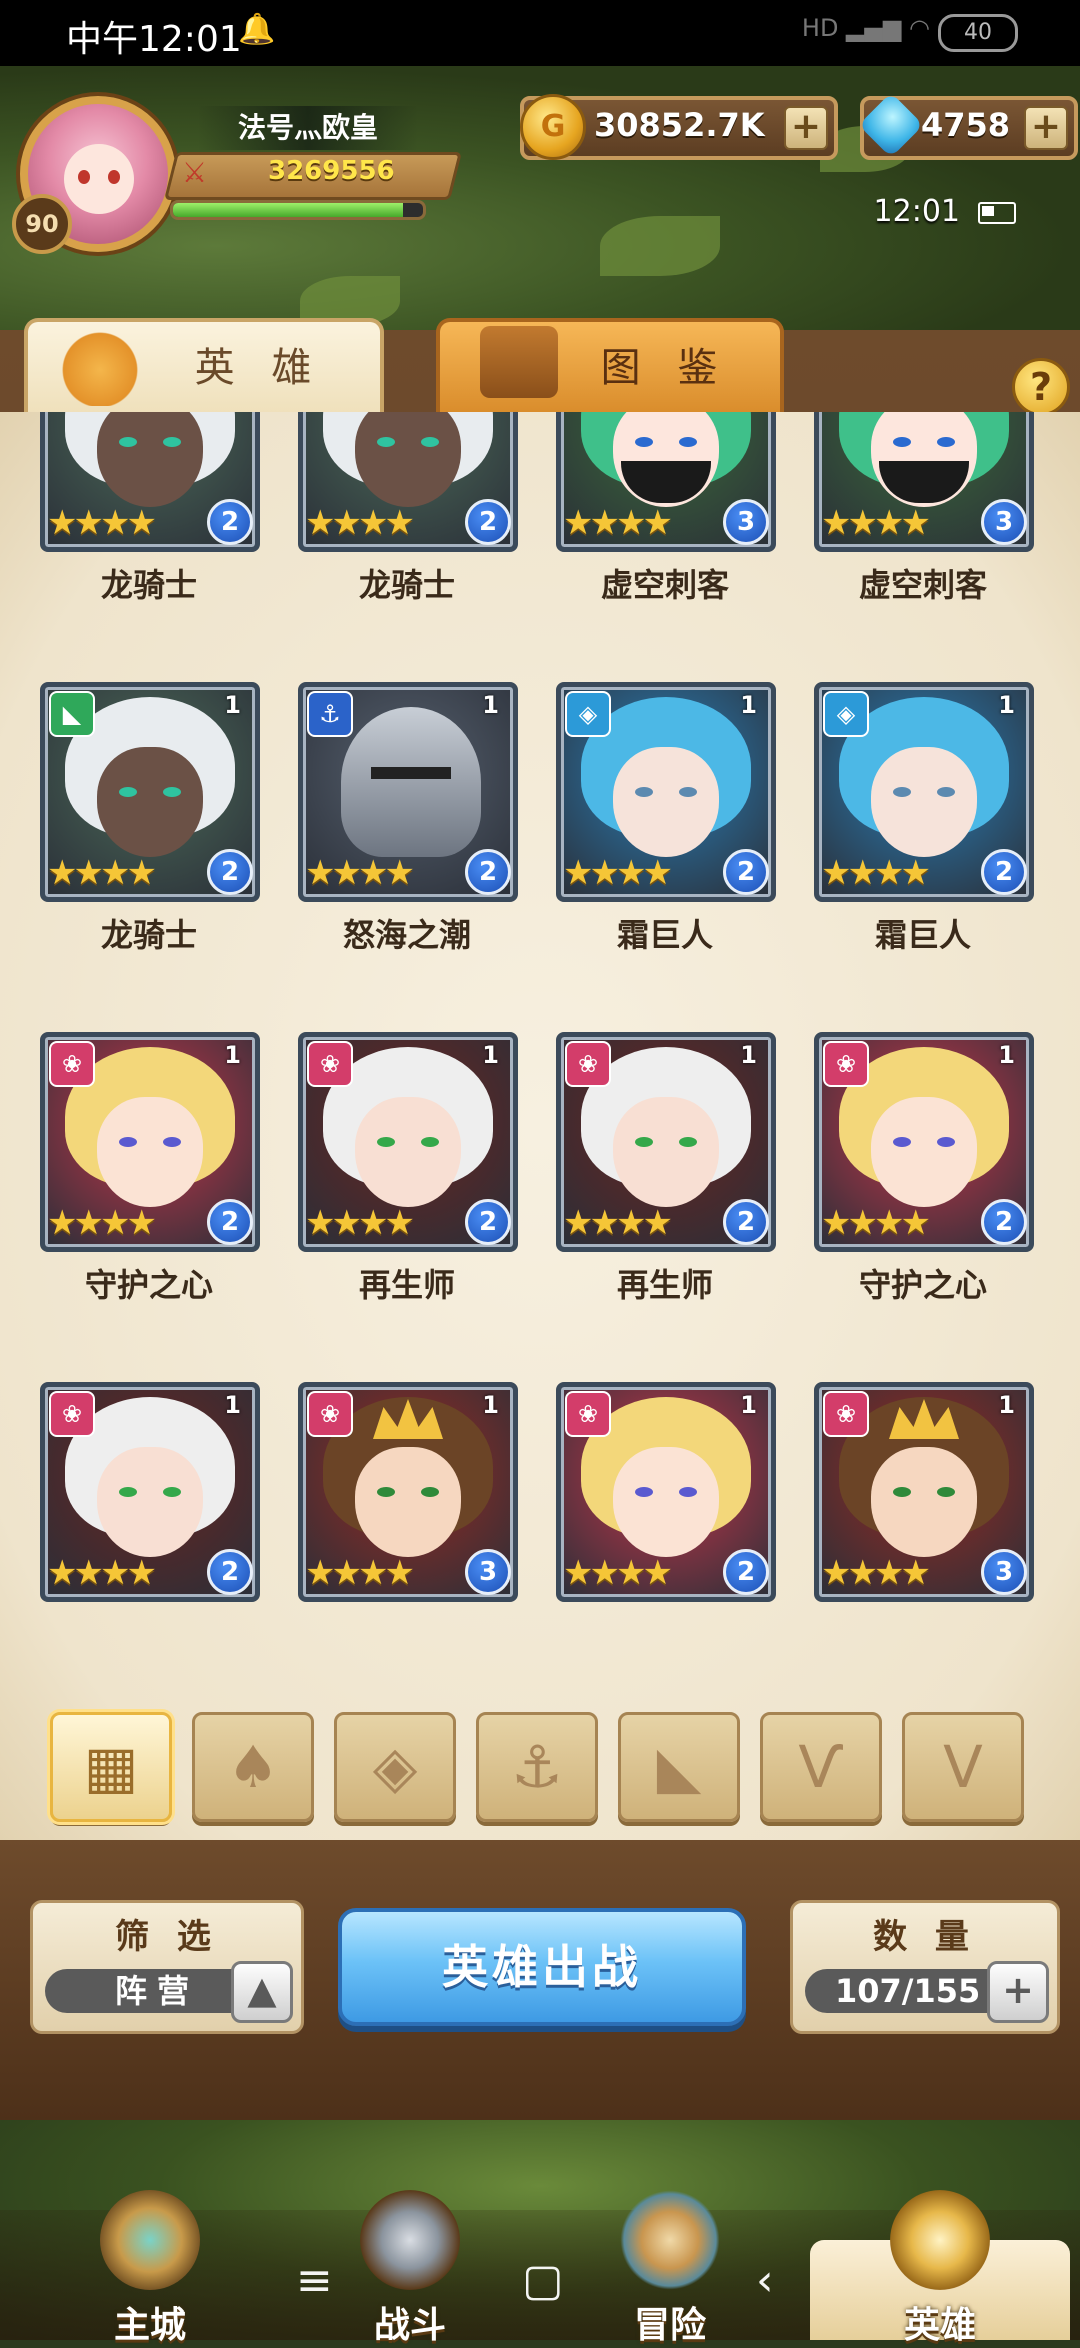 The height and width of the screenshot is (2348, 1080). I want to click on tab-codex: 图 鉴, so click(610, 366).